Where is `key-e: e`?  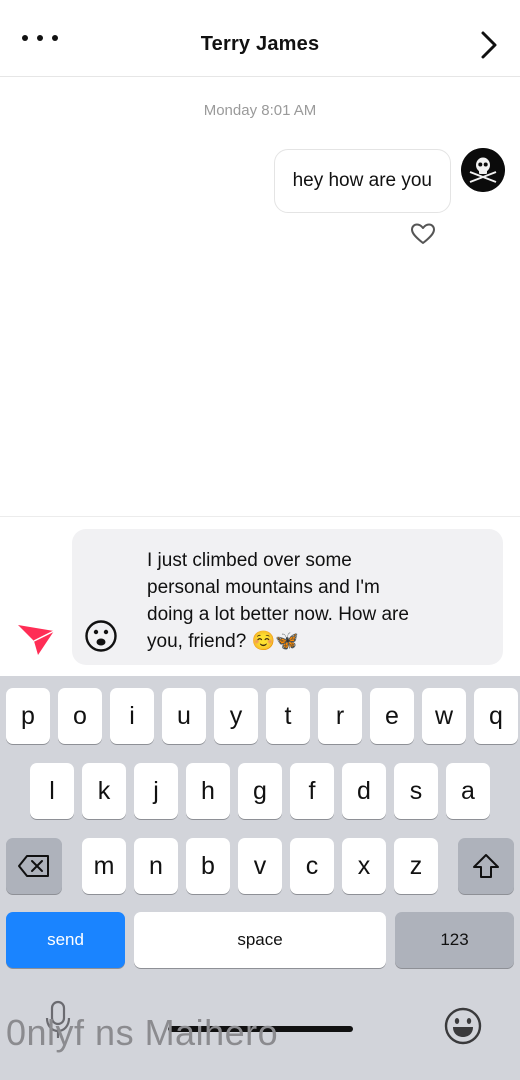
key-e: e is located at coordinates (392, 716).